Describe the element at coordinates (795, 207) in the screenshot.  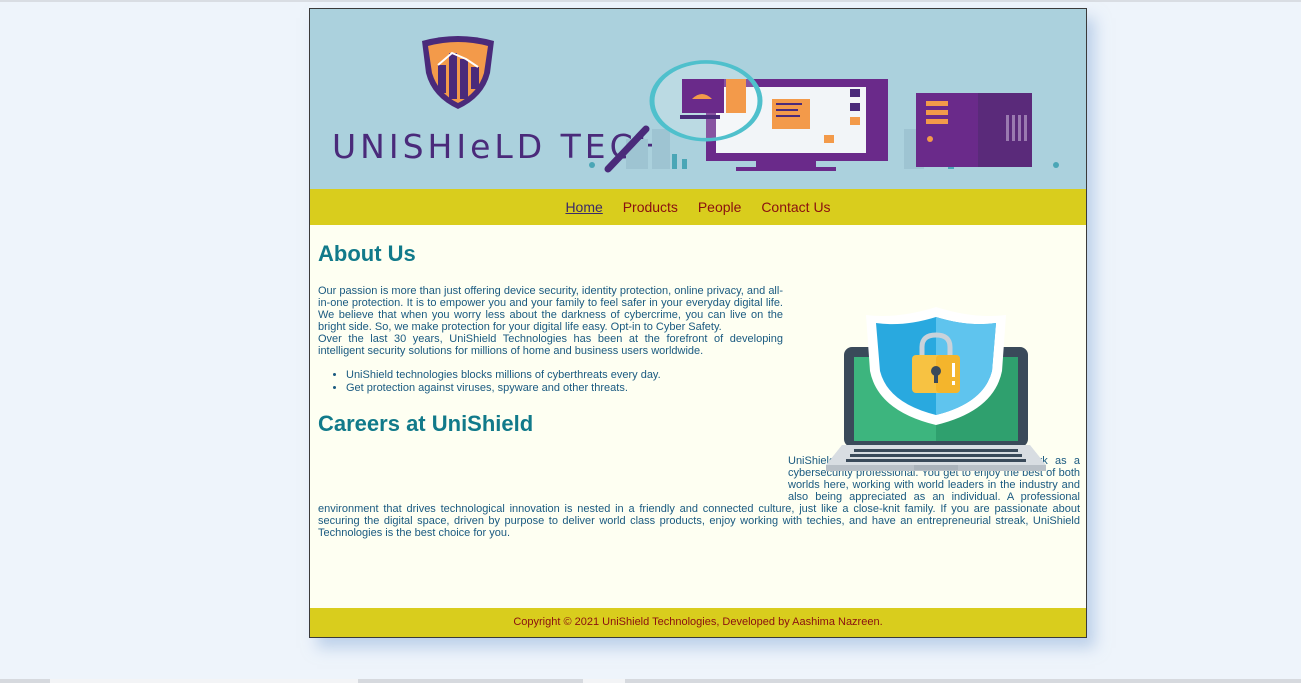
I see `nav-contact-us: Contact Us` at that location.